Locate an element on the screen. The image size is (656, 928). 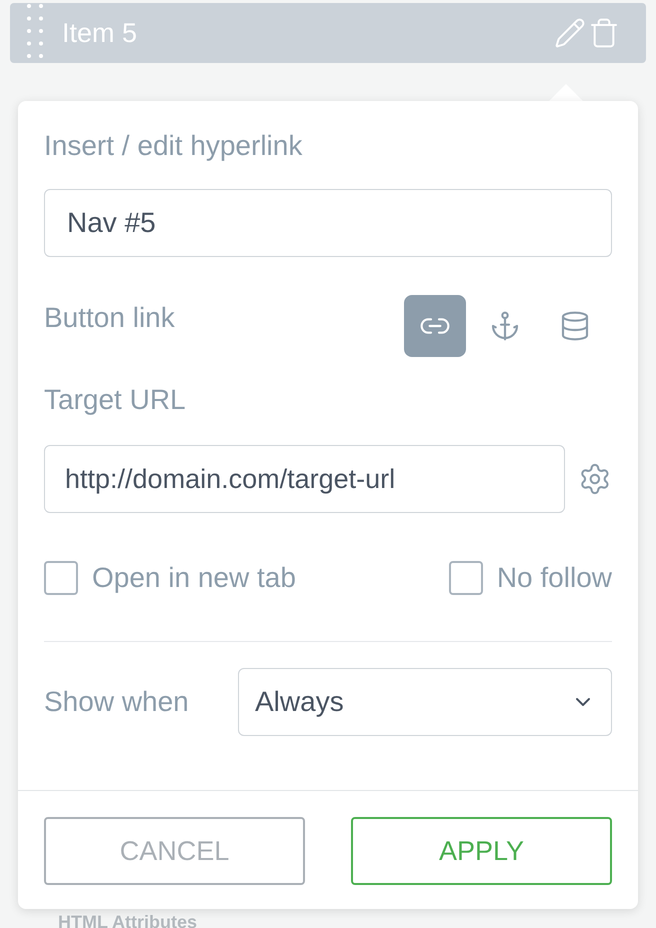
button-link-label: Button link is located at coordinates (109, 318).